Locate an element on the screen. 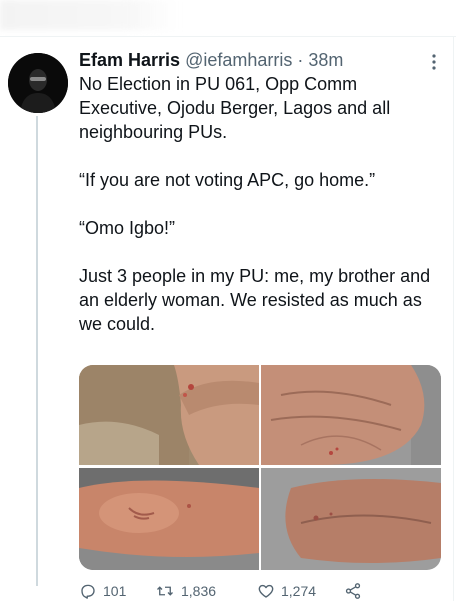 This screenshot has width=456, height=602. author-handle: @iefamharris is located at coordinates (238, 60).